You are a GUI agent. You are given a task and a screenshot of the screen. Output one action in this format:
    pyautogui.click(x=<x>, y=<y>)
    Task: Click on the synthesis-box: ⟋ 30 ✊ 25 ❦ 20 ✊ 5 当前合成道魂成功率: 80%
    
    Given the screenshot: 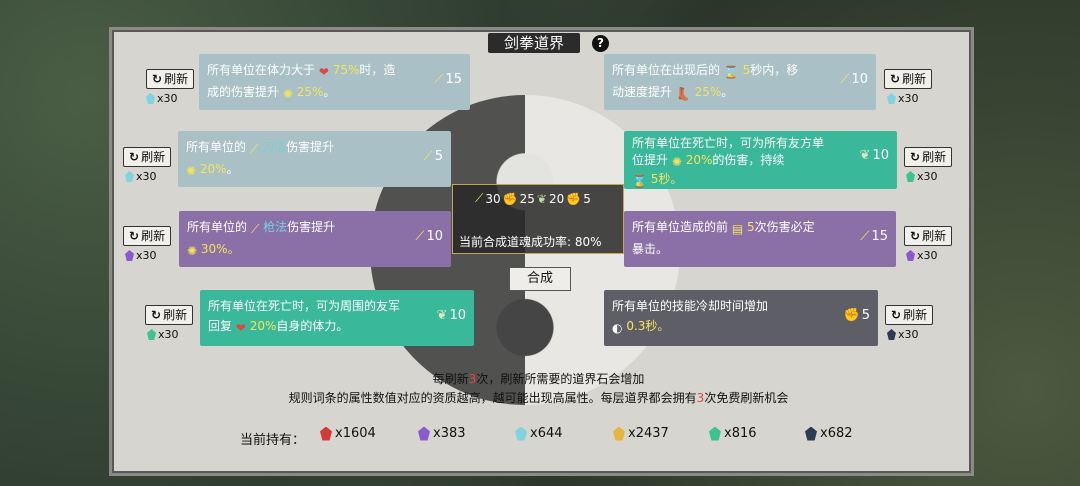 What is the action you would take?
    pyautogui.click(x=538, y=219)
    